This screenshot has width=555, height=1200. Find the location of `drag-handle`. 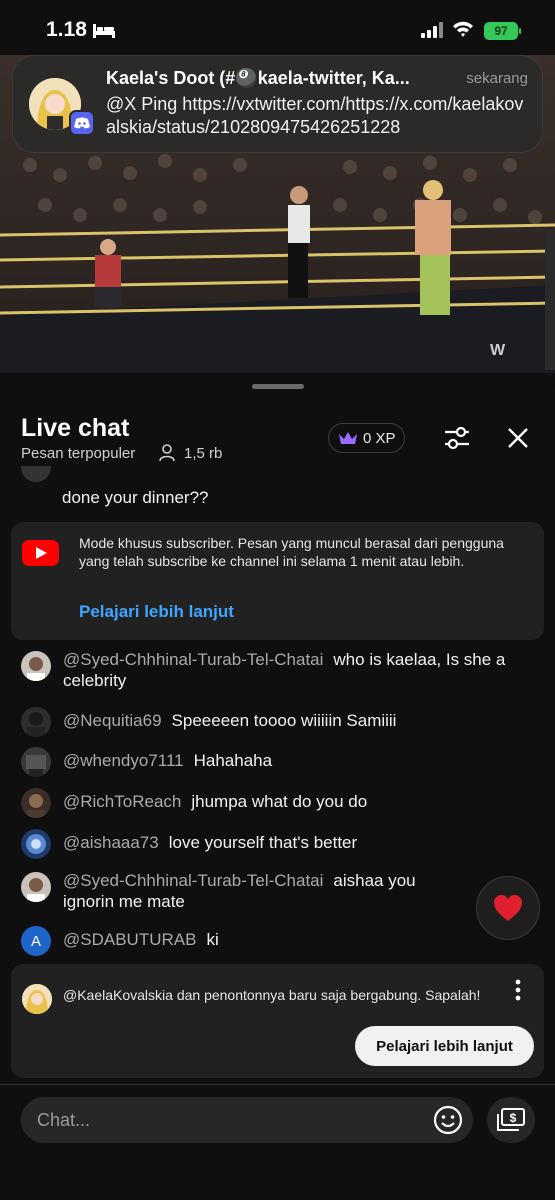

drag-handle is located at coordinates (278, 386).